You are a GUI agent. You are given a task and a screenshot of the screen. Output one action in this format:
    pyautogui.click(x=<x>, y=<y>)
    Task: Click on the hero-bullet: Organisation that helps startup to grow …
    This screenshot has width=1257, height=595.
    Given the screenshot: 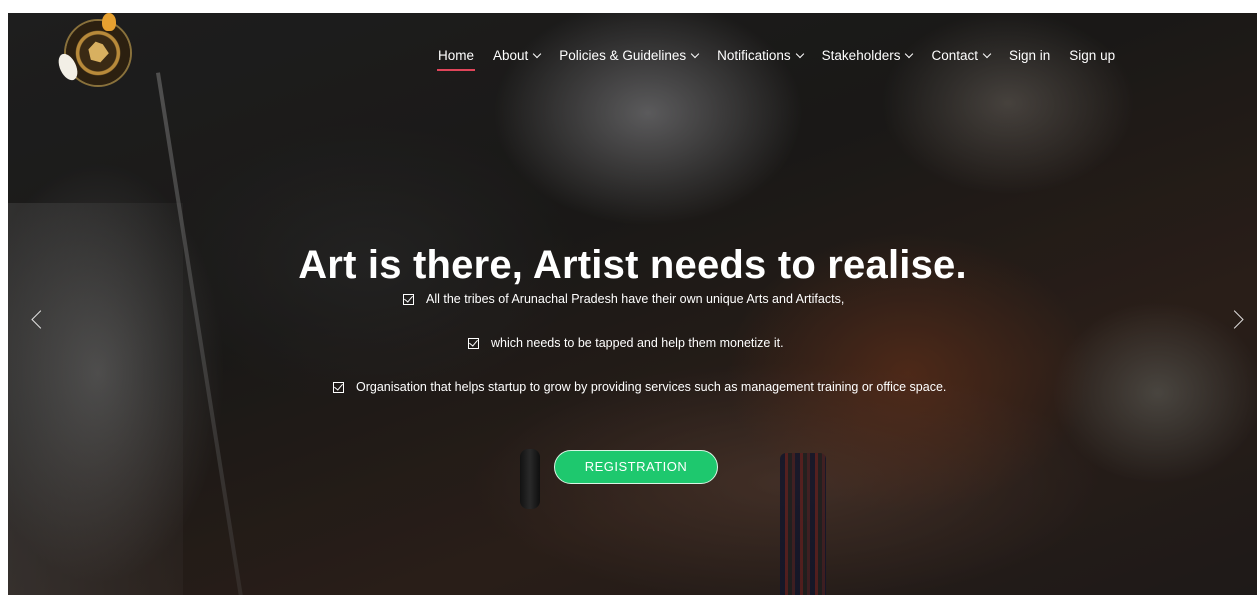 What is the action you would take?
    pyautogui.click(x=643, y=388)
    